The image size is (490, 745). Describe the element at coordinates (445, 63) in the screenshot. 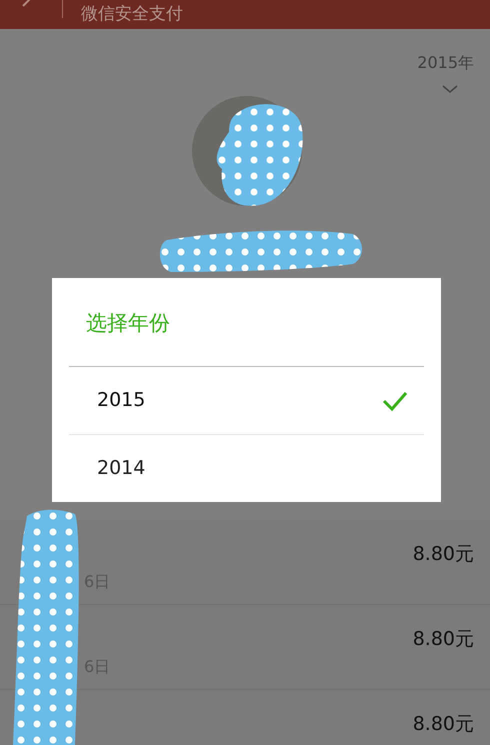

I see `year-label: 2015年` at that location.